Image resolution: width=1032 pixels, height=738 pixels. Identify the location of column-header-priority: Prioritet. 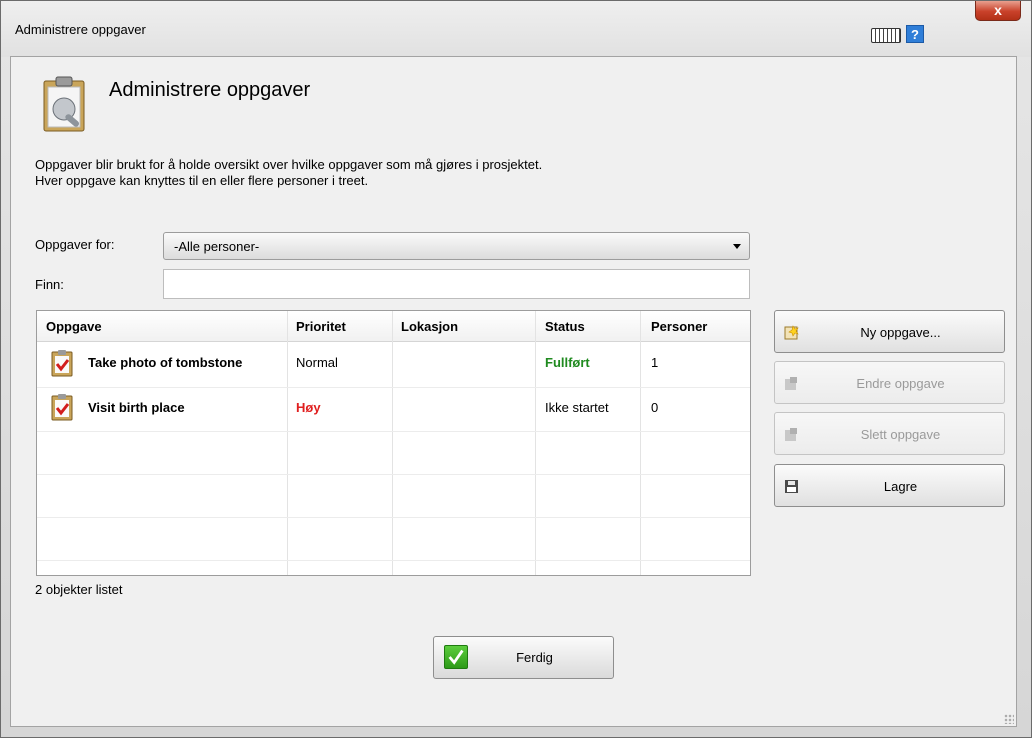
(321, 326).